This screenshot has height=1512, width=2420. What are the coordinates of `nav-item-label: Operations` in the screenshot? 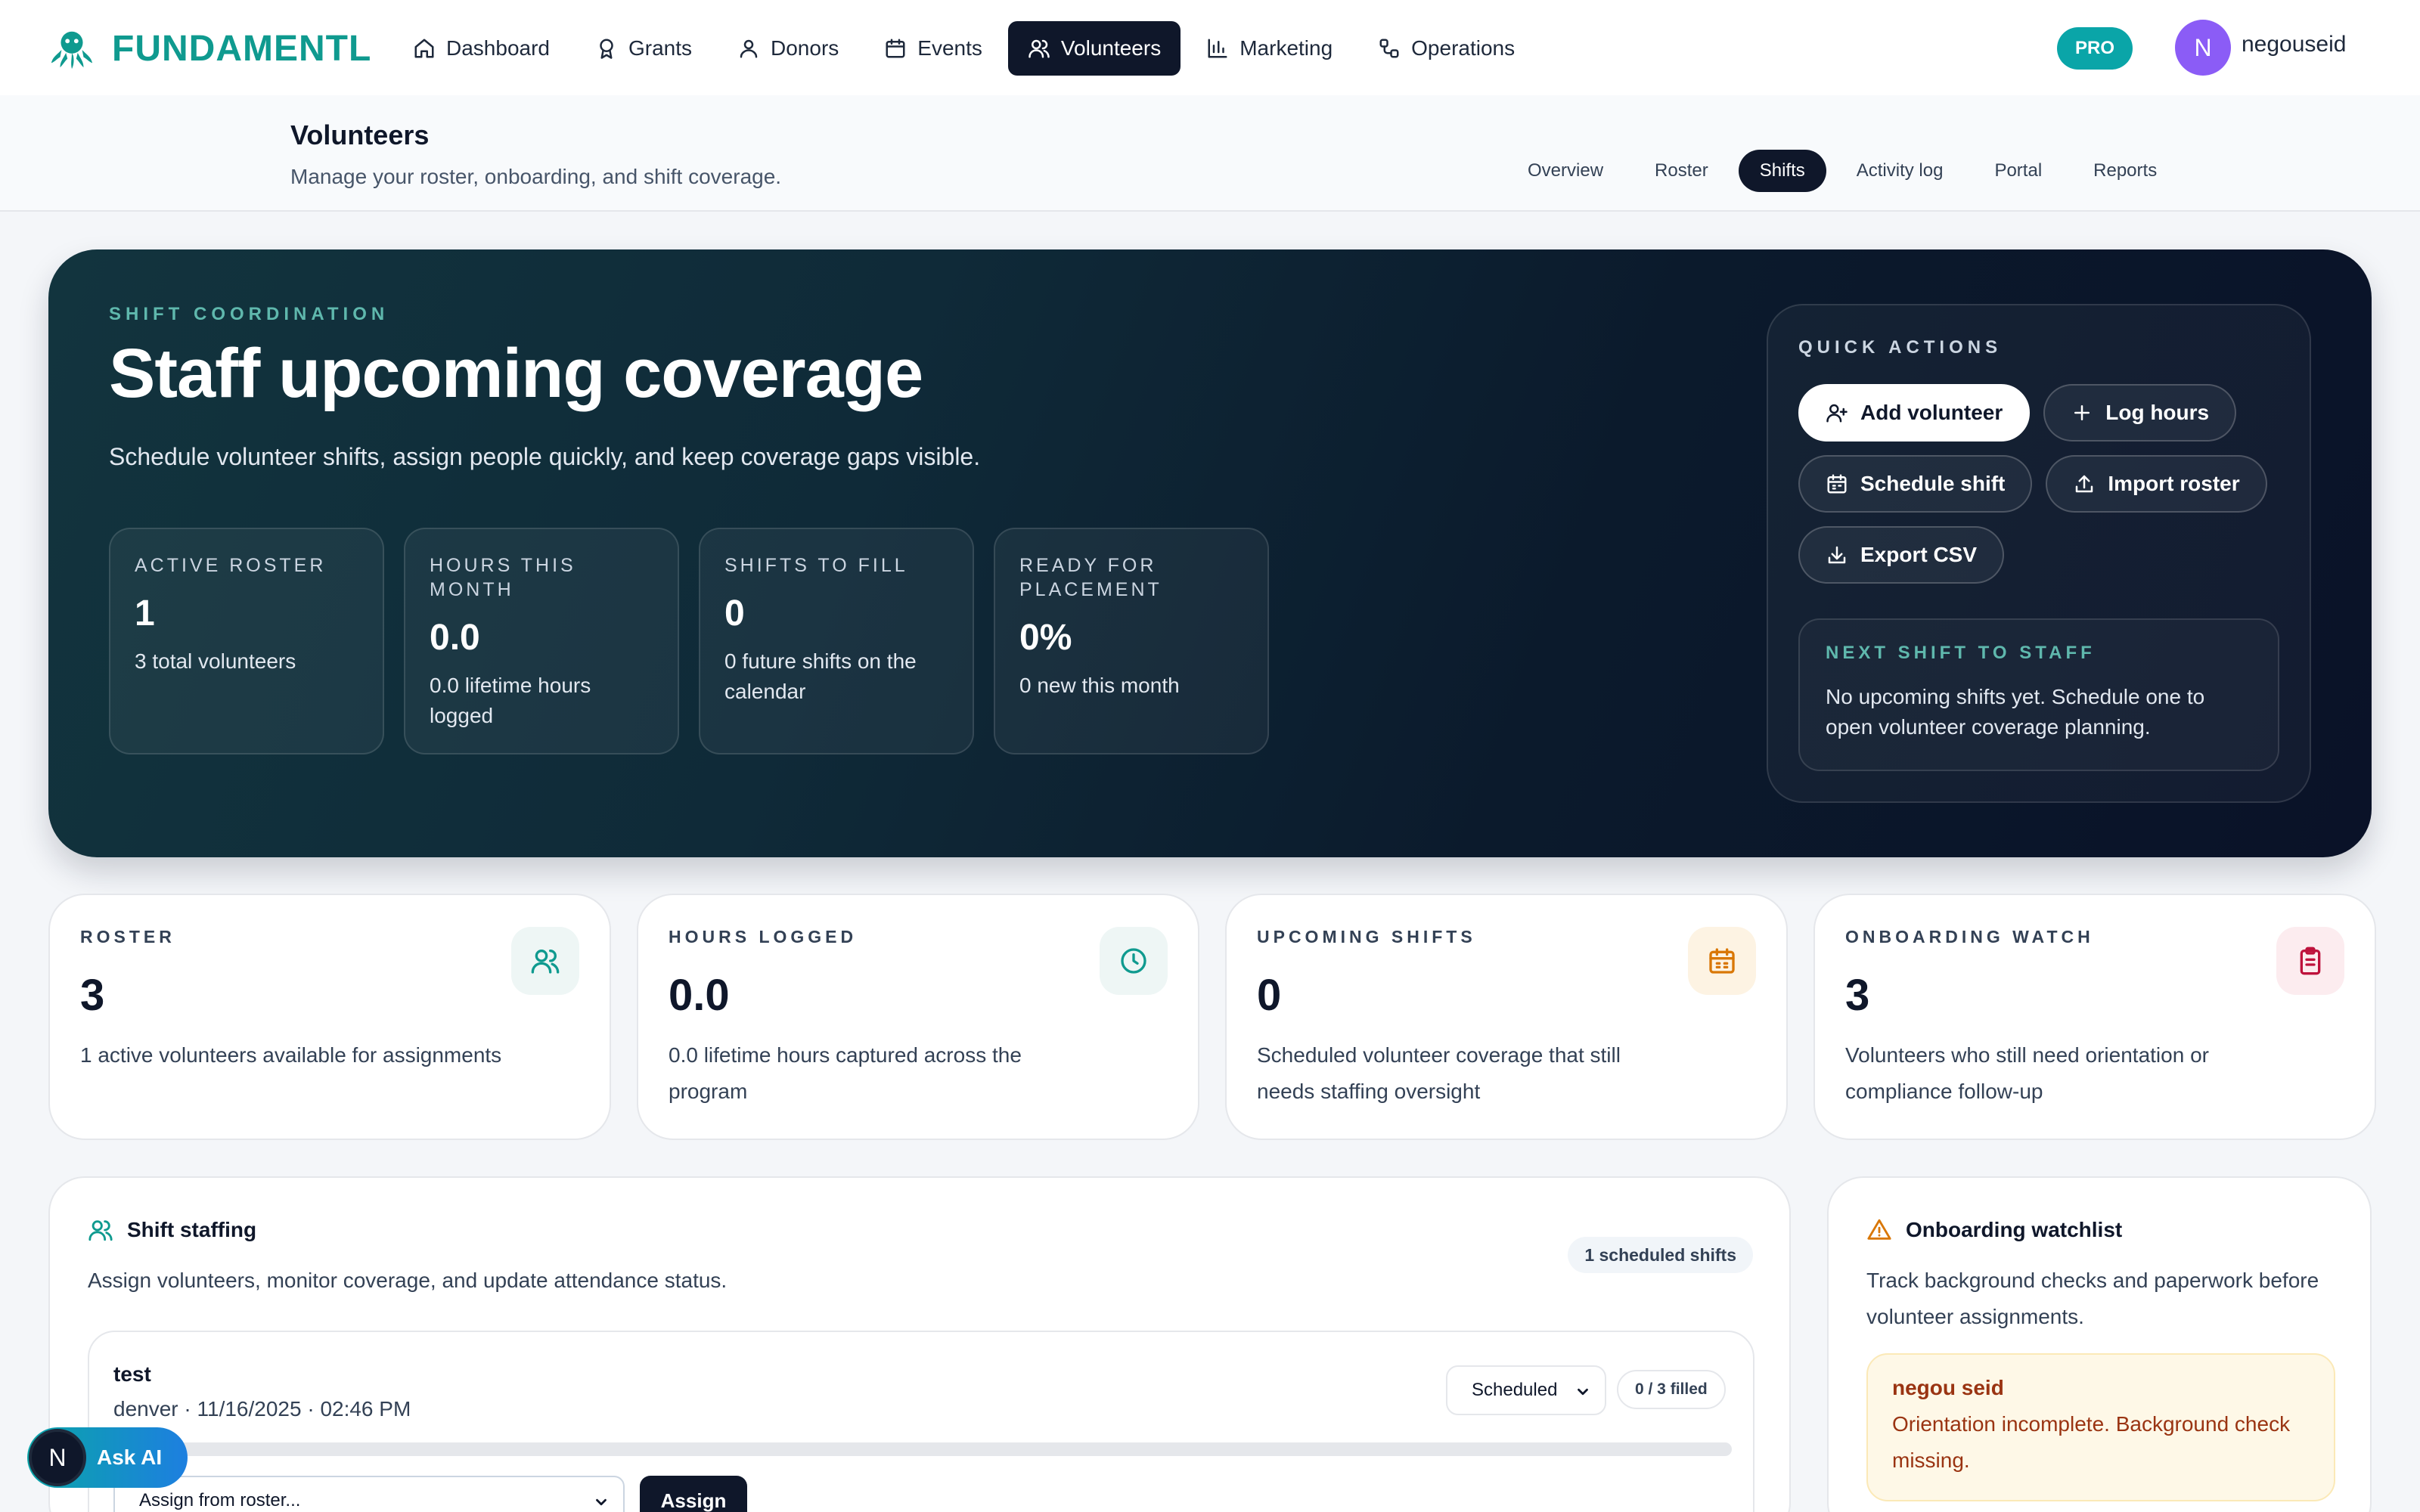 It's located at (1463, 48).